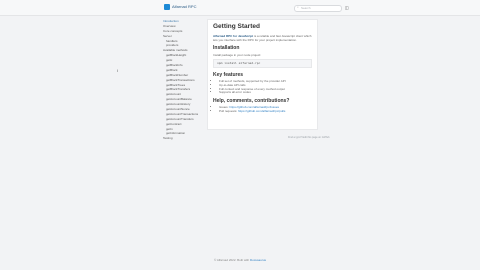 Image resolution: width=480 pixels, height=270 pixels. I want to click on search-icon: ⌕, so click(298, 7).